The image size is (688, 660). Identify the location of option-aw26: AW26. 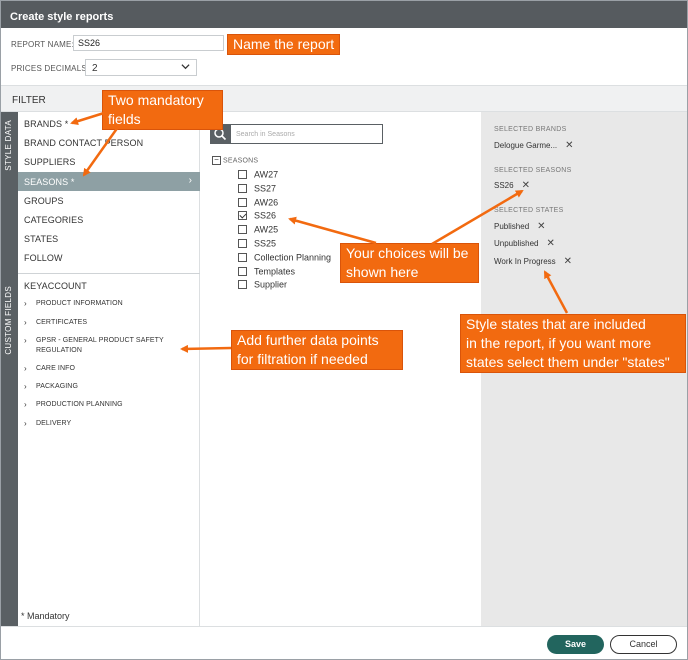
(258, 202).